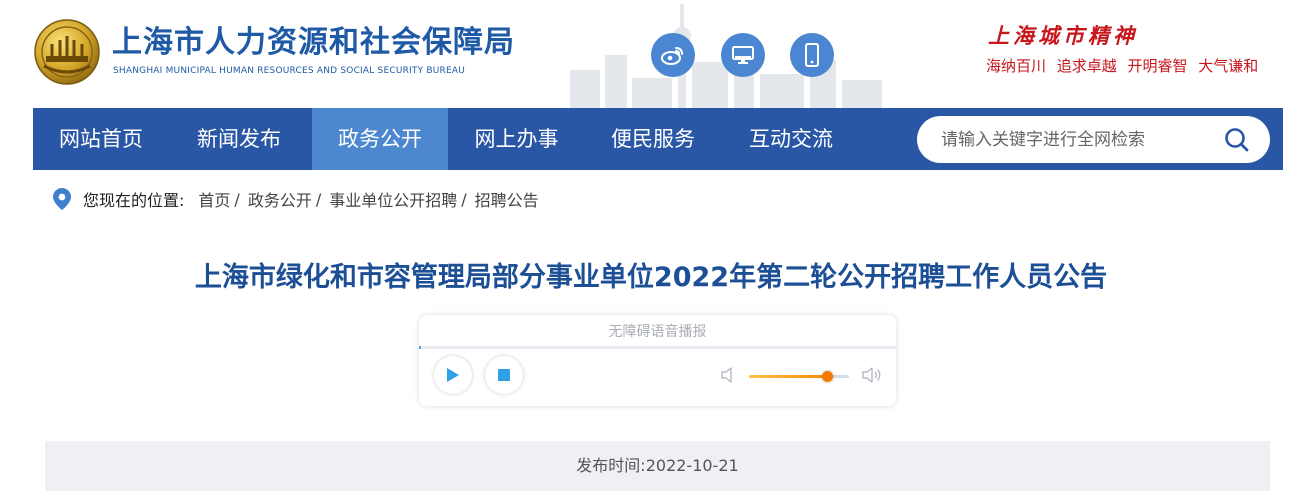  I want to click on mobile-icon, so click(812, 55).